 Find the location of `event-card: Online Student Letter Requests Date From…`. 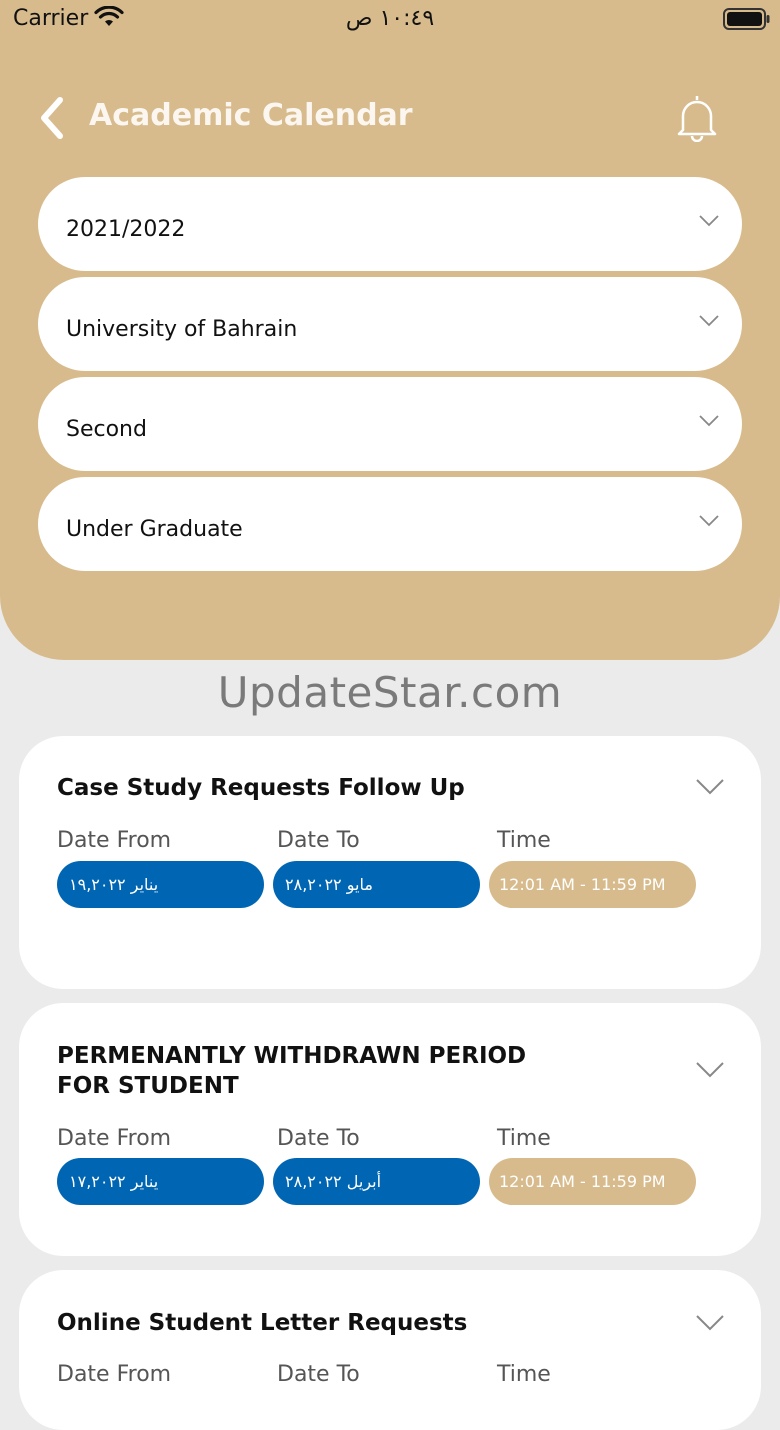

event-card: Online Student Letter Requests Date From… is located at coordinates (390, 1350).